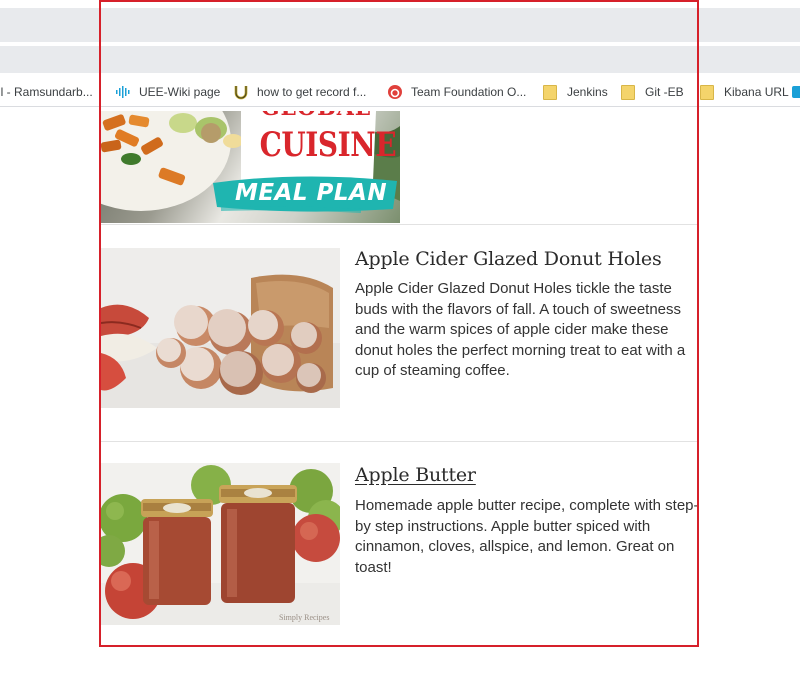  I want to click on apple-butter-photo: Simply Recipes, so click(220, 544).